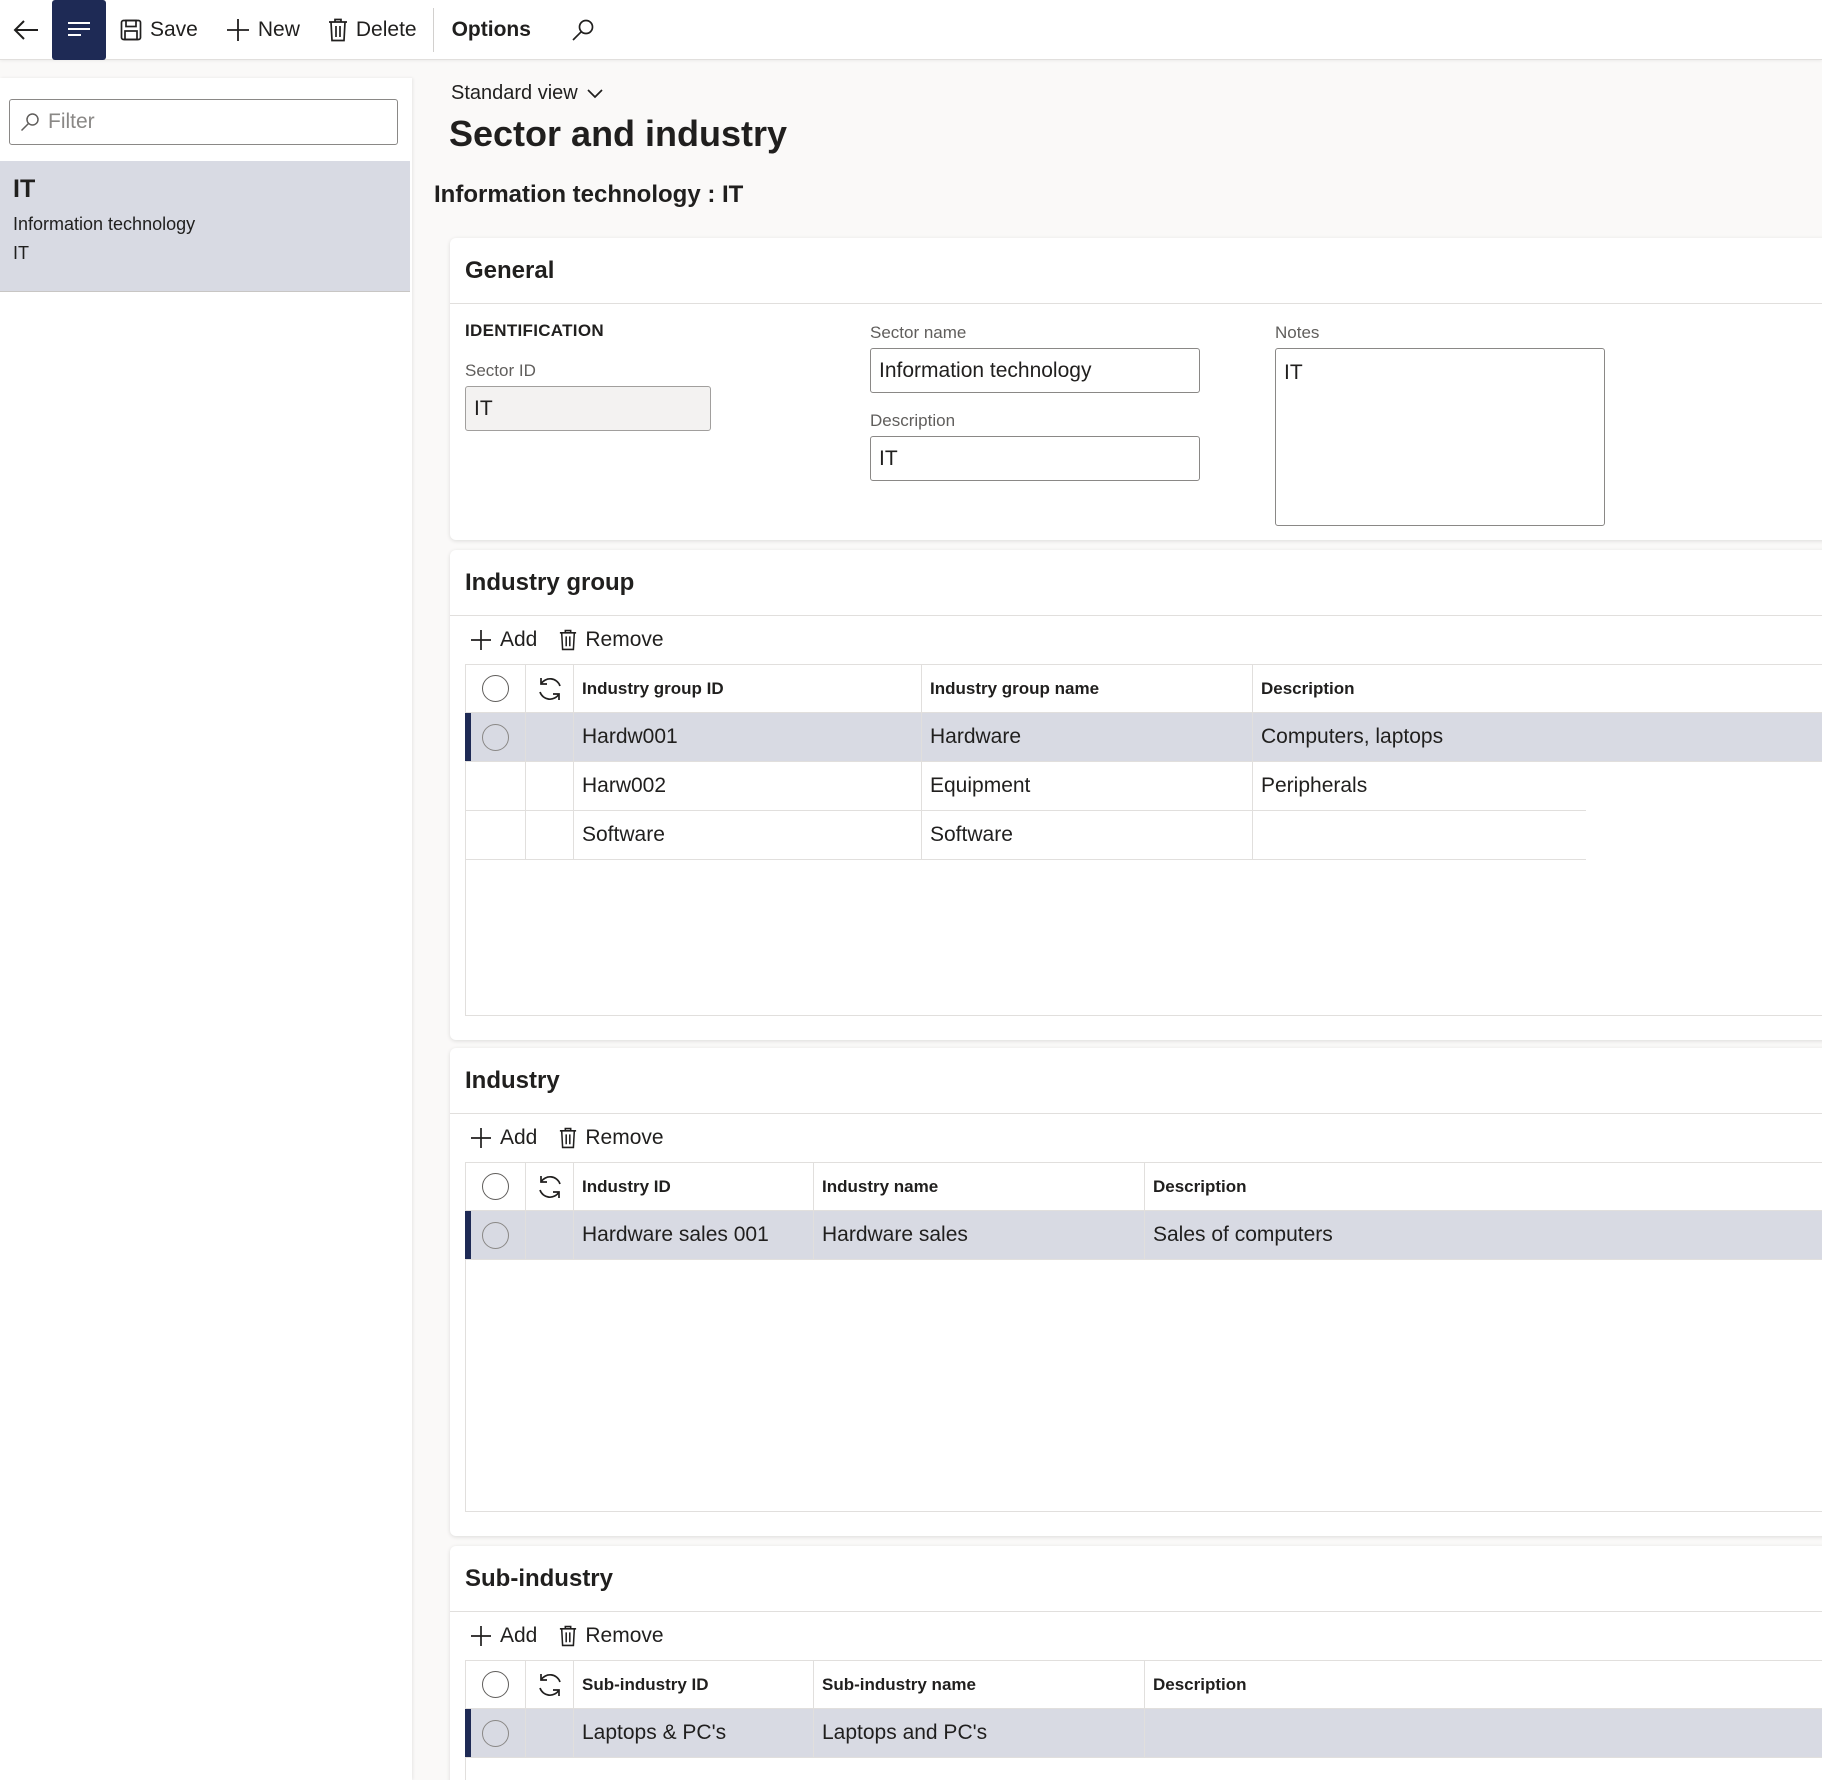 This screenshot has height=1780, width=1822. I want to click on menu-button, so click(79, 30).